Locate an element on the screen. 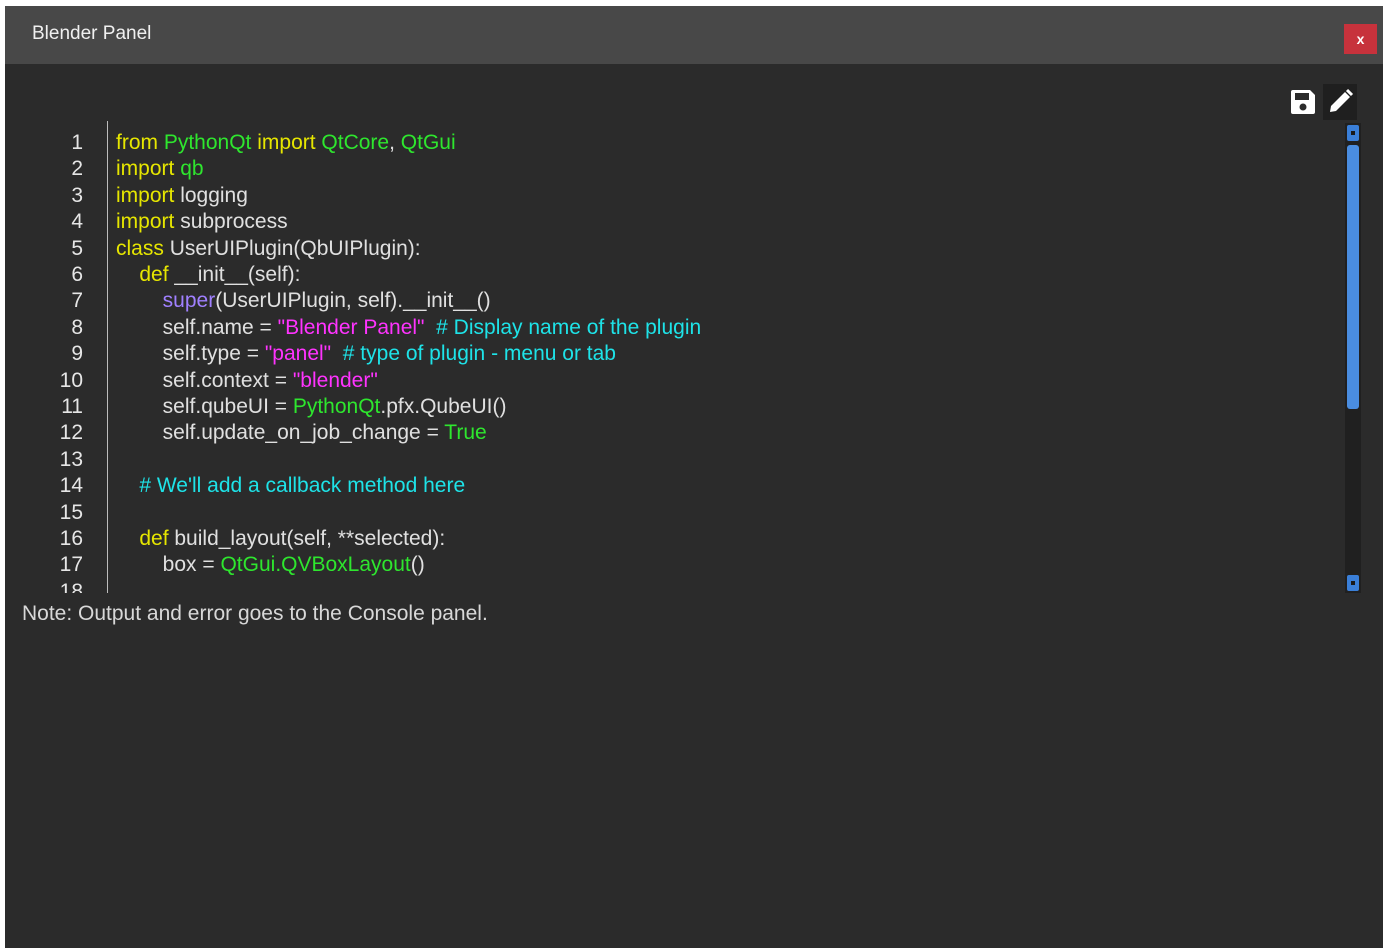 The image size is (1383, 948). line-number: 16 is located at coordinates (71, 538).